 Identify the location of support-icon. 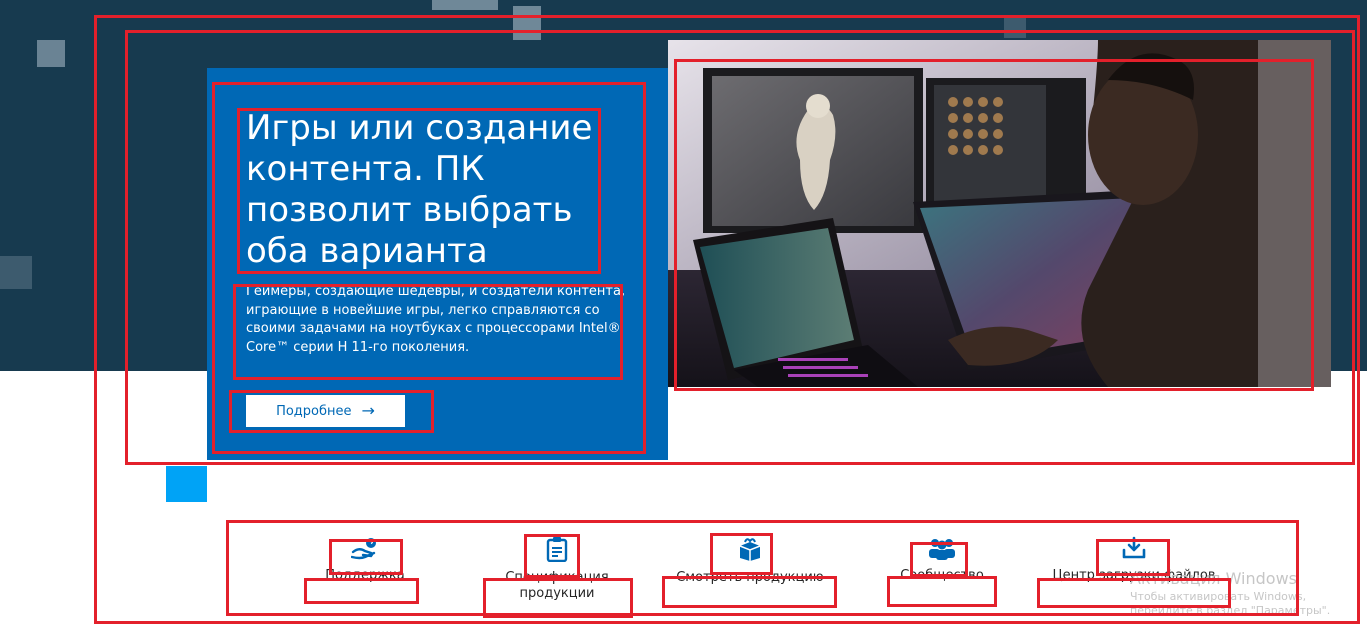
(363, 549).